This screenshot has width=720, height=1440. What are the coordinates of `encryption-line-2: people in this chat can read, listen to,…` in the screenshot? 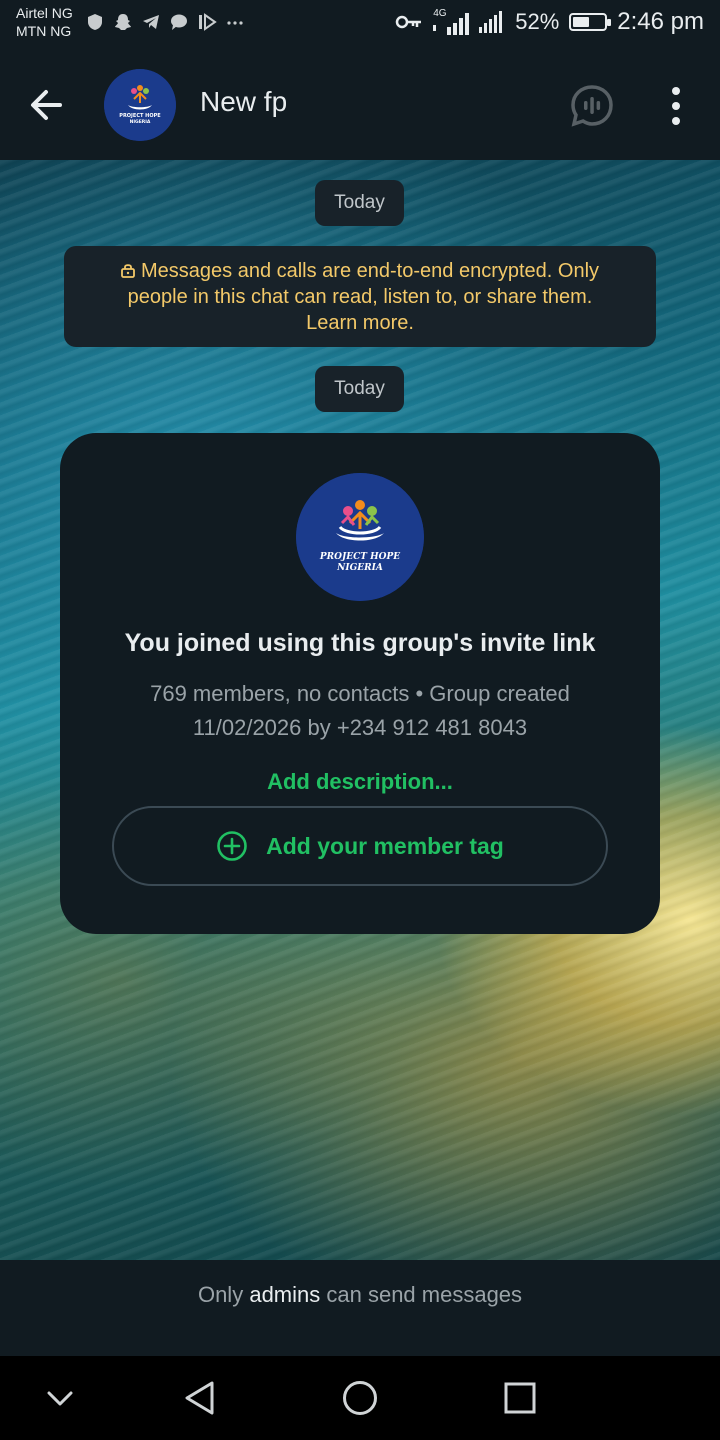 It's located at (360, 297).